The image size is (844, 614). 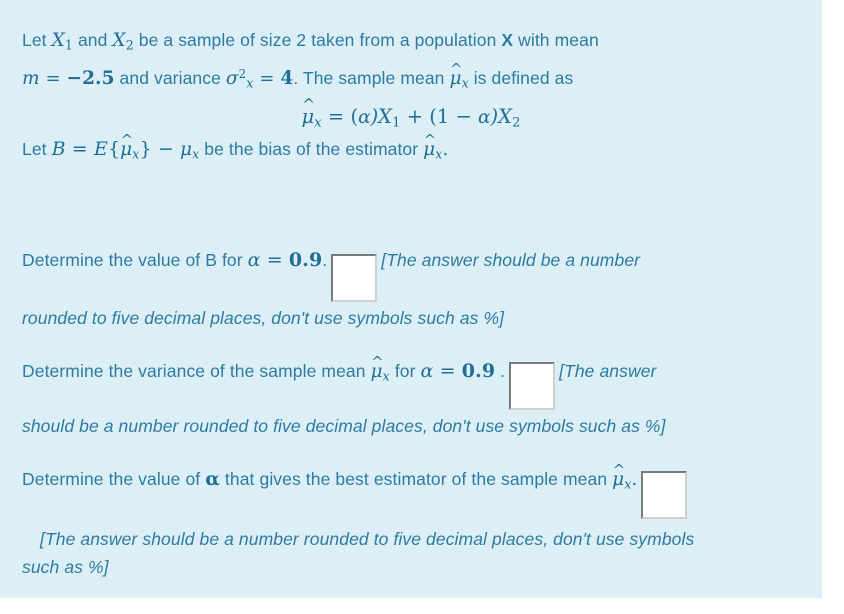 I want to click on intro-text-g: is defined as, so click(x=521, y=77).